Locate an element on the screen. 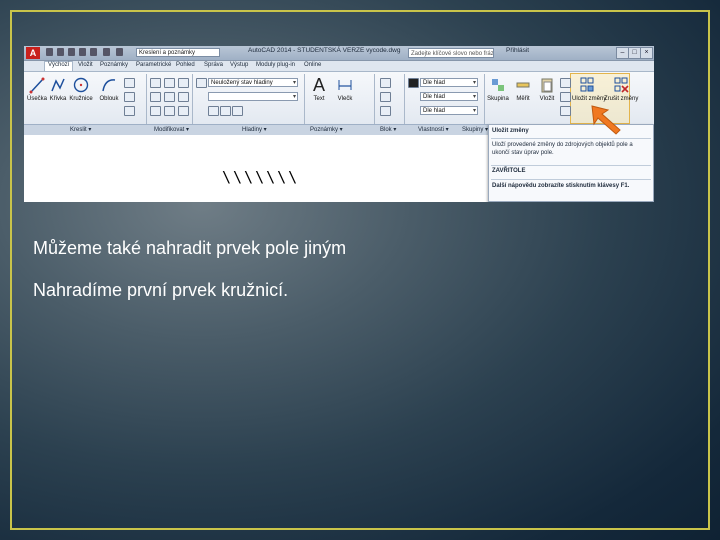 The image size is (720, 540). reset-array-icon is located at coordinates (565, 111).